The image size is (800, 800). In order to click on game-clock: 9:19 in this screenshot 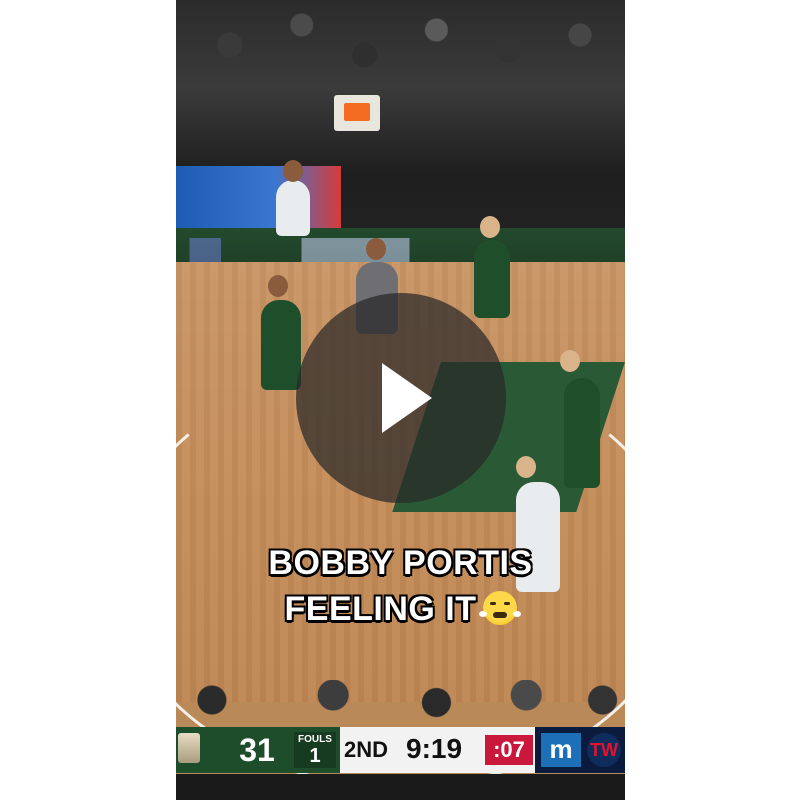, I will do `click(434, 748)`.